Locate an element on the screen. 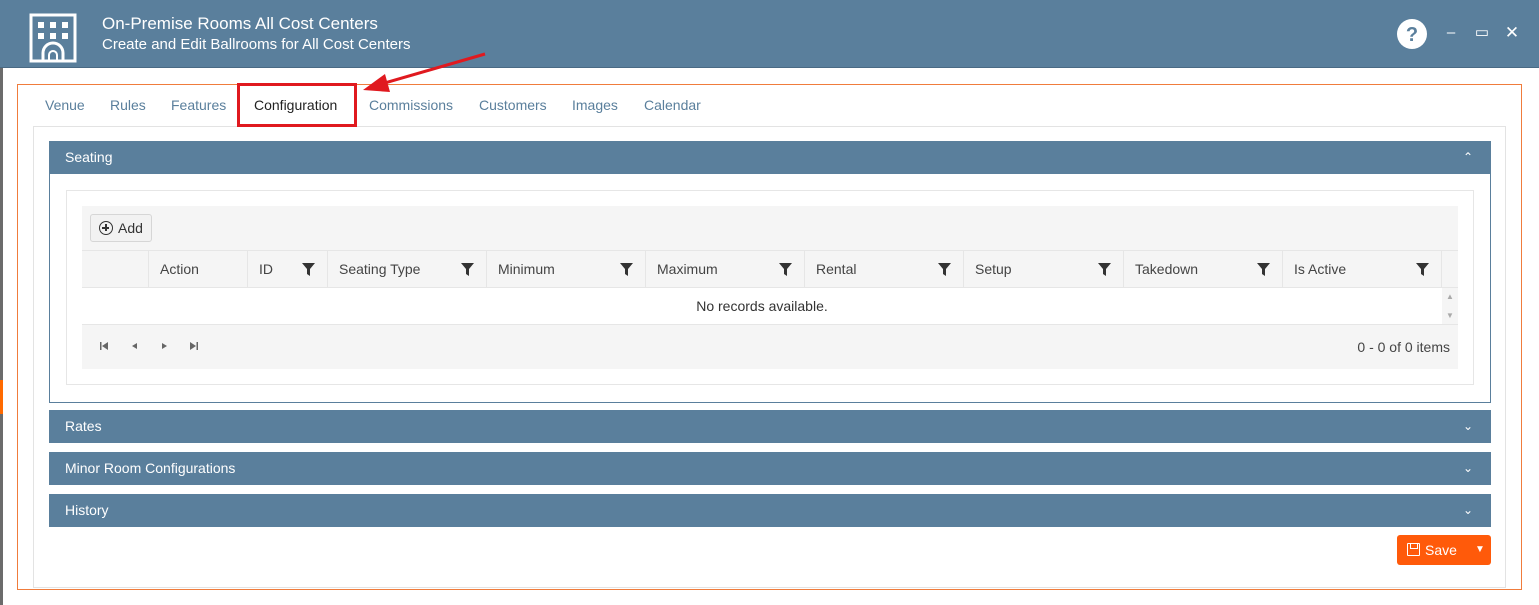 The width and height of the screenshot is (1539, 605). column-header-action: Action is located at coordinates (198, 269).